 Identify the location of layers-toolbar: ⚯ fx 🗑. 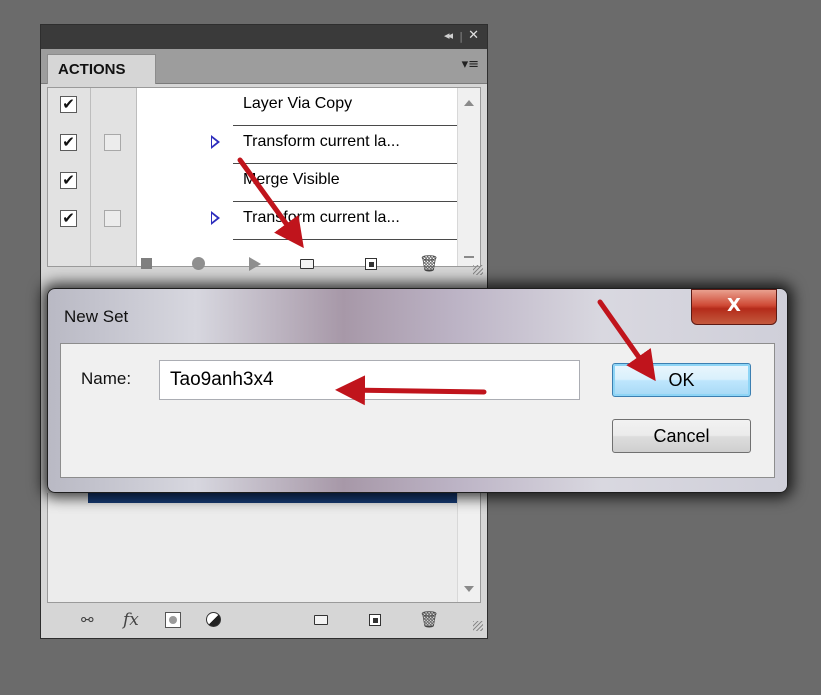
(264, 620).